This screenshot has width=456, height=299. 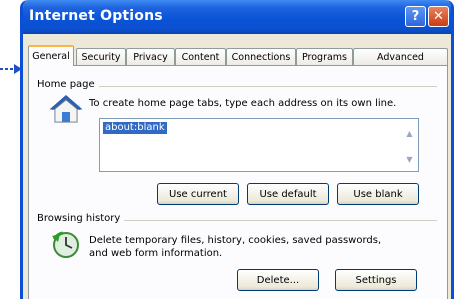 What do you see at coordinates (150, 56) in the screenshot?
I see `tab-privacy: Privacy` at bounding box center [150, 56].